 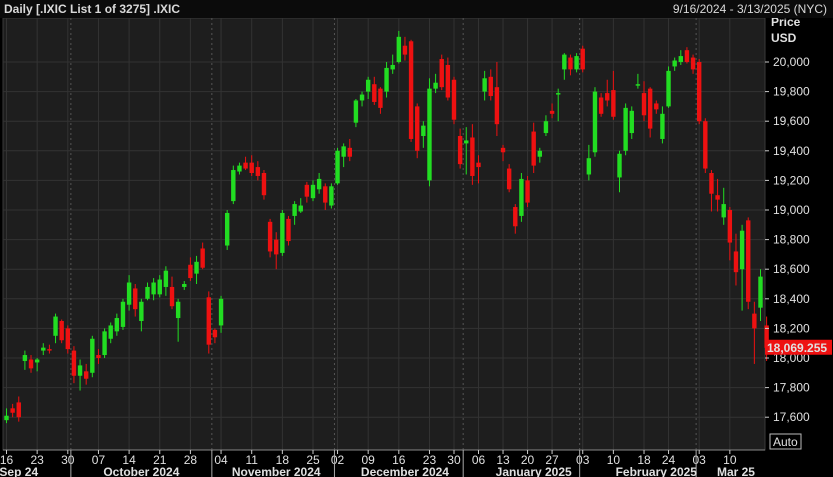 What do you see at coordinates (276, 471) in the screenshot?
I see `x-month-label: November 2024` at bounding box center [276, 471].